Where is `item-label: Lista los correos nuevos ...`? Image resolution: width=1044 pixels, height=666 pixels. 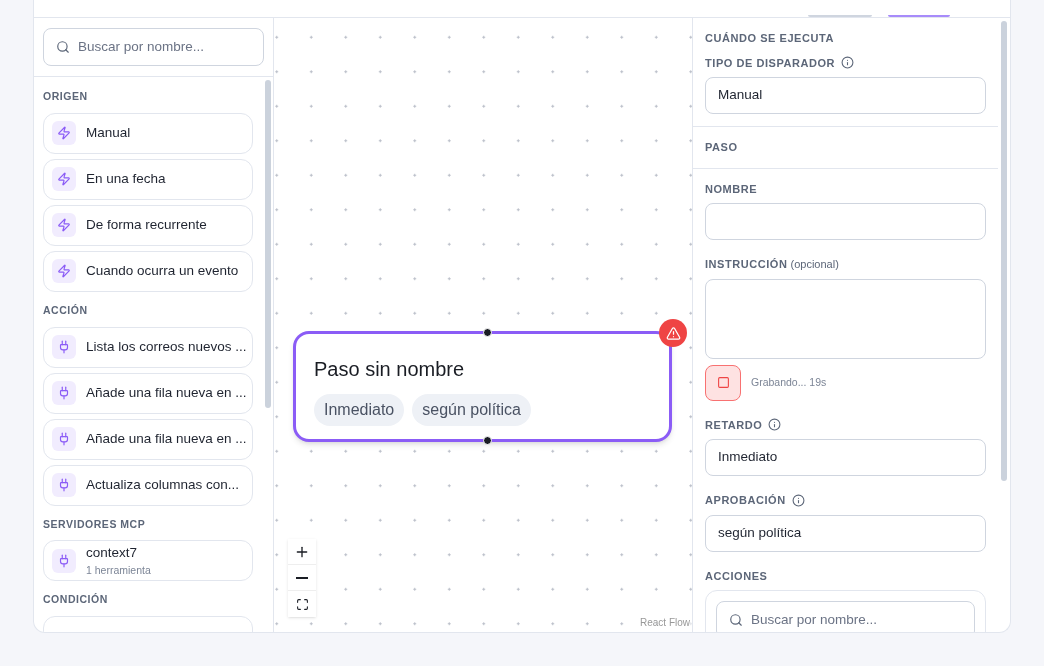
item-label: Lista los correos nuevos ... is located at coordinates (165, 347).